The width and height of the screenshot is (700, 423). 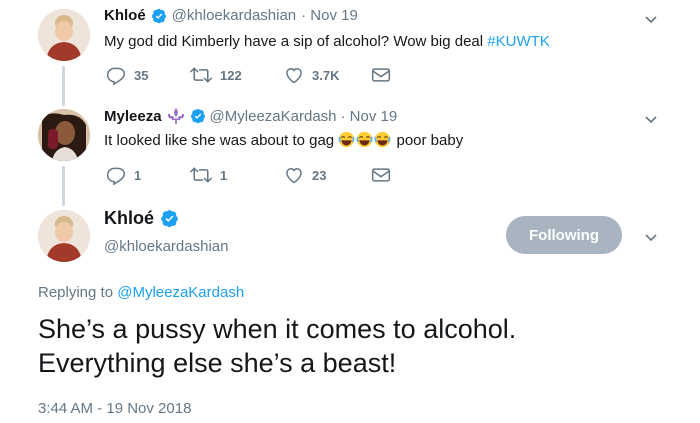 I want to click on handle: @MyleezaKardash, so click(x=273, y=116).